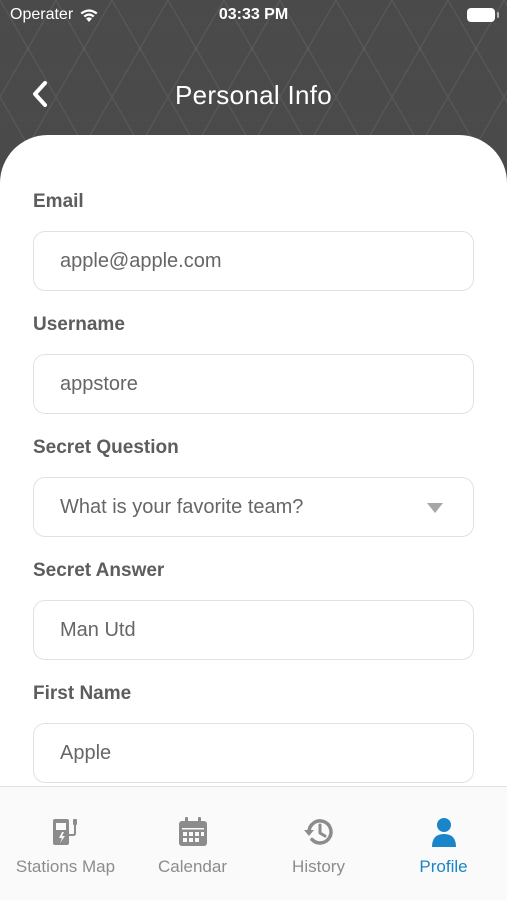  Describe the element at coordinates (65, 832) in the screenshot. I see `charging-station-icon` at that location.